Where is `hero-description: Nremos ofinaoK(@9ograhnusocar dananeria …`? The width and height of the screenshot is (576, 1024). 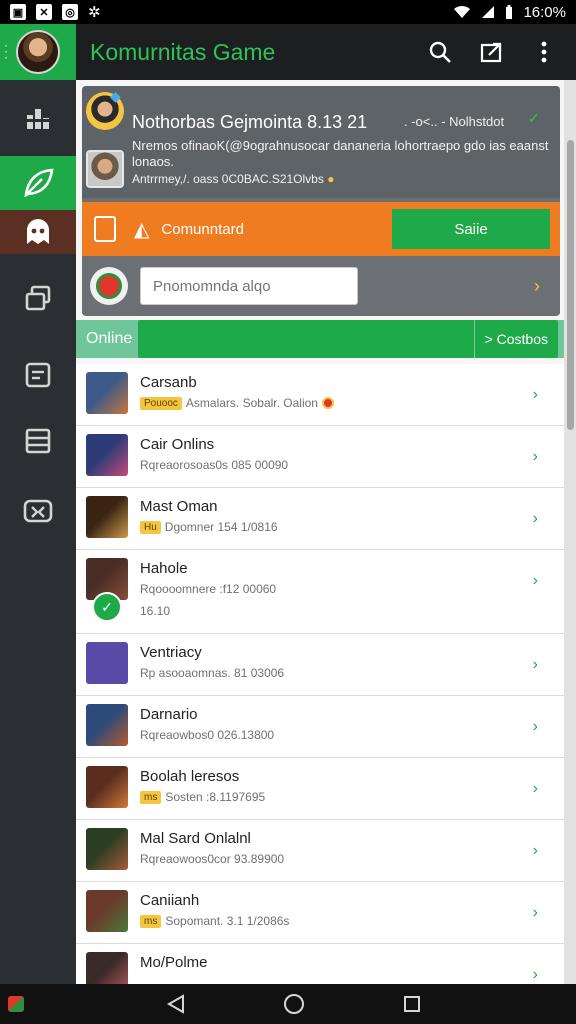 hero-description: Nremos ofinaoK(@9ograhnusocar dananeria … is located at coordinates (340, 153).